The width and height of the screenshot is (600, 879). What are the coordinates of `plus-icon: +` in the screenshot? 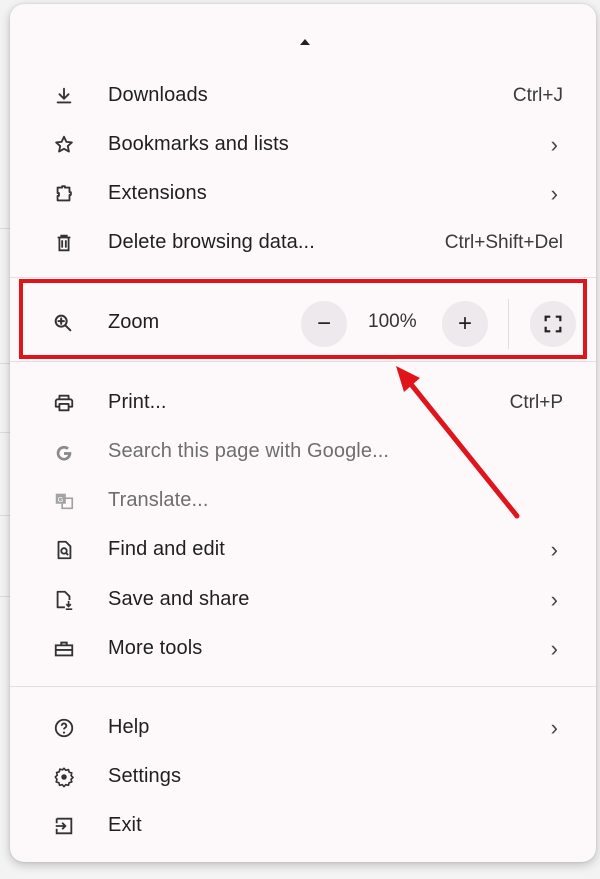 It's located at (464, 323).